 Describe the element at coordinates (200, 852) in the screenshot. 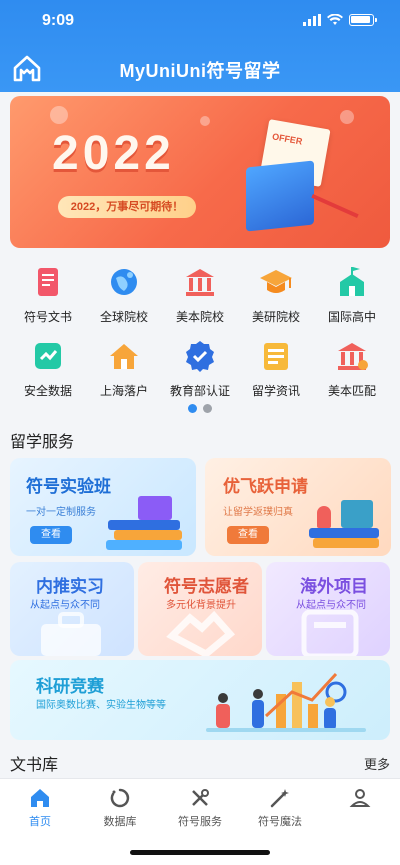

I see `home-indicator` at that location.